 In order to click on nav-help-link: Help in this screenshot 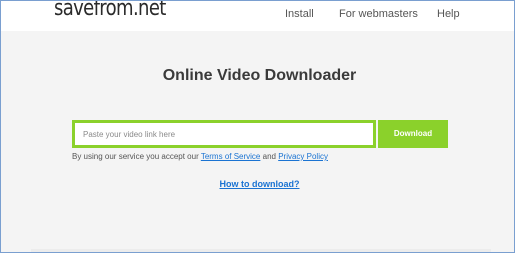, I will do `click(448, 14)`.